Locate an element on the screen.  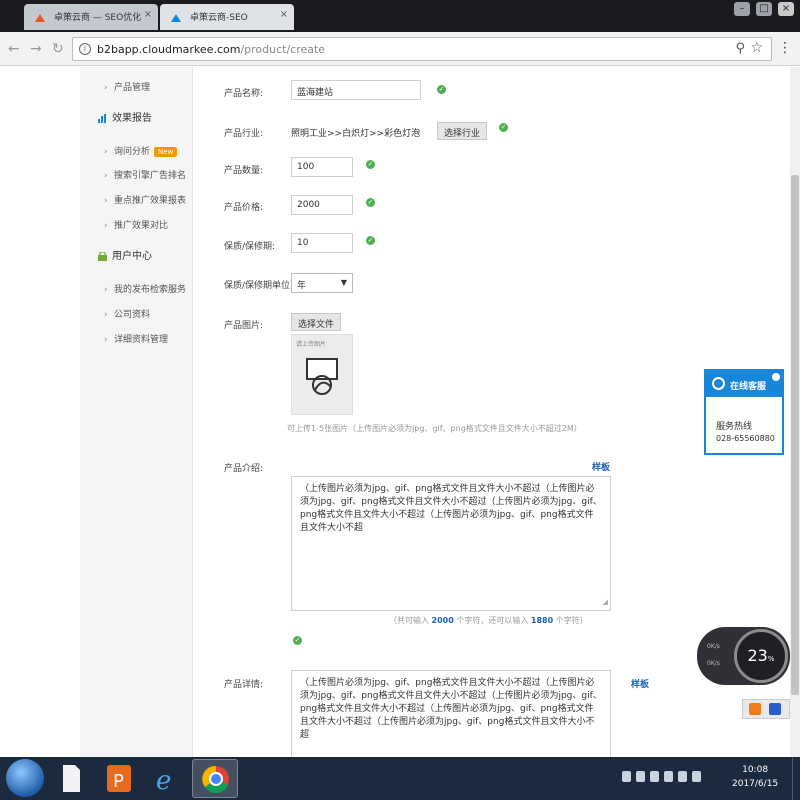
price-label: 产品价格: is located at coordinates (244, 208).